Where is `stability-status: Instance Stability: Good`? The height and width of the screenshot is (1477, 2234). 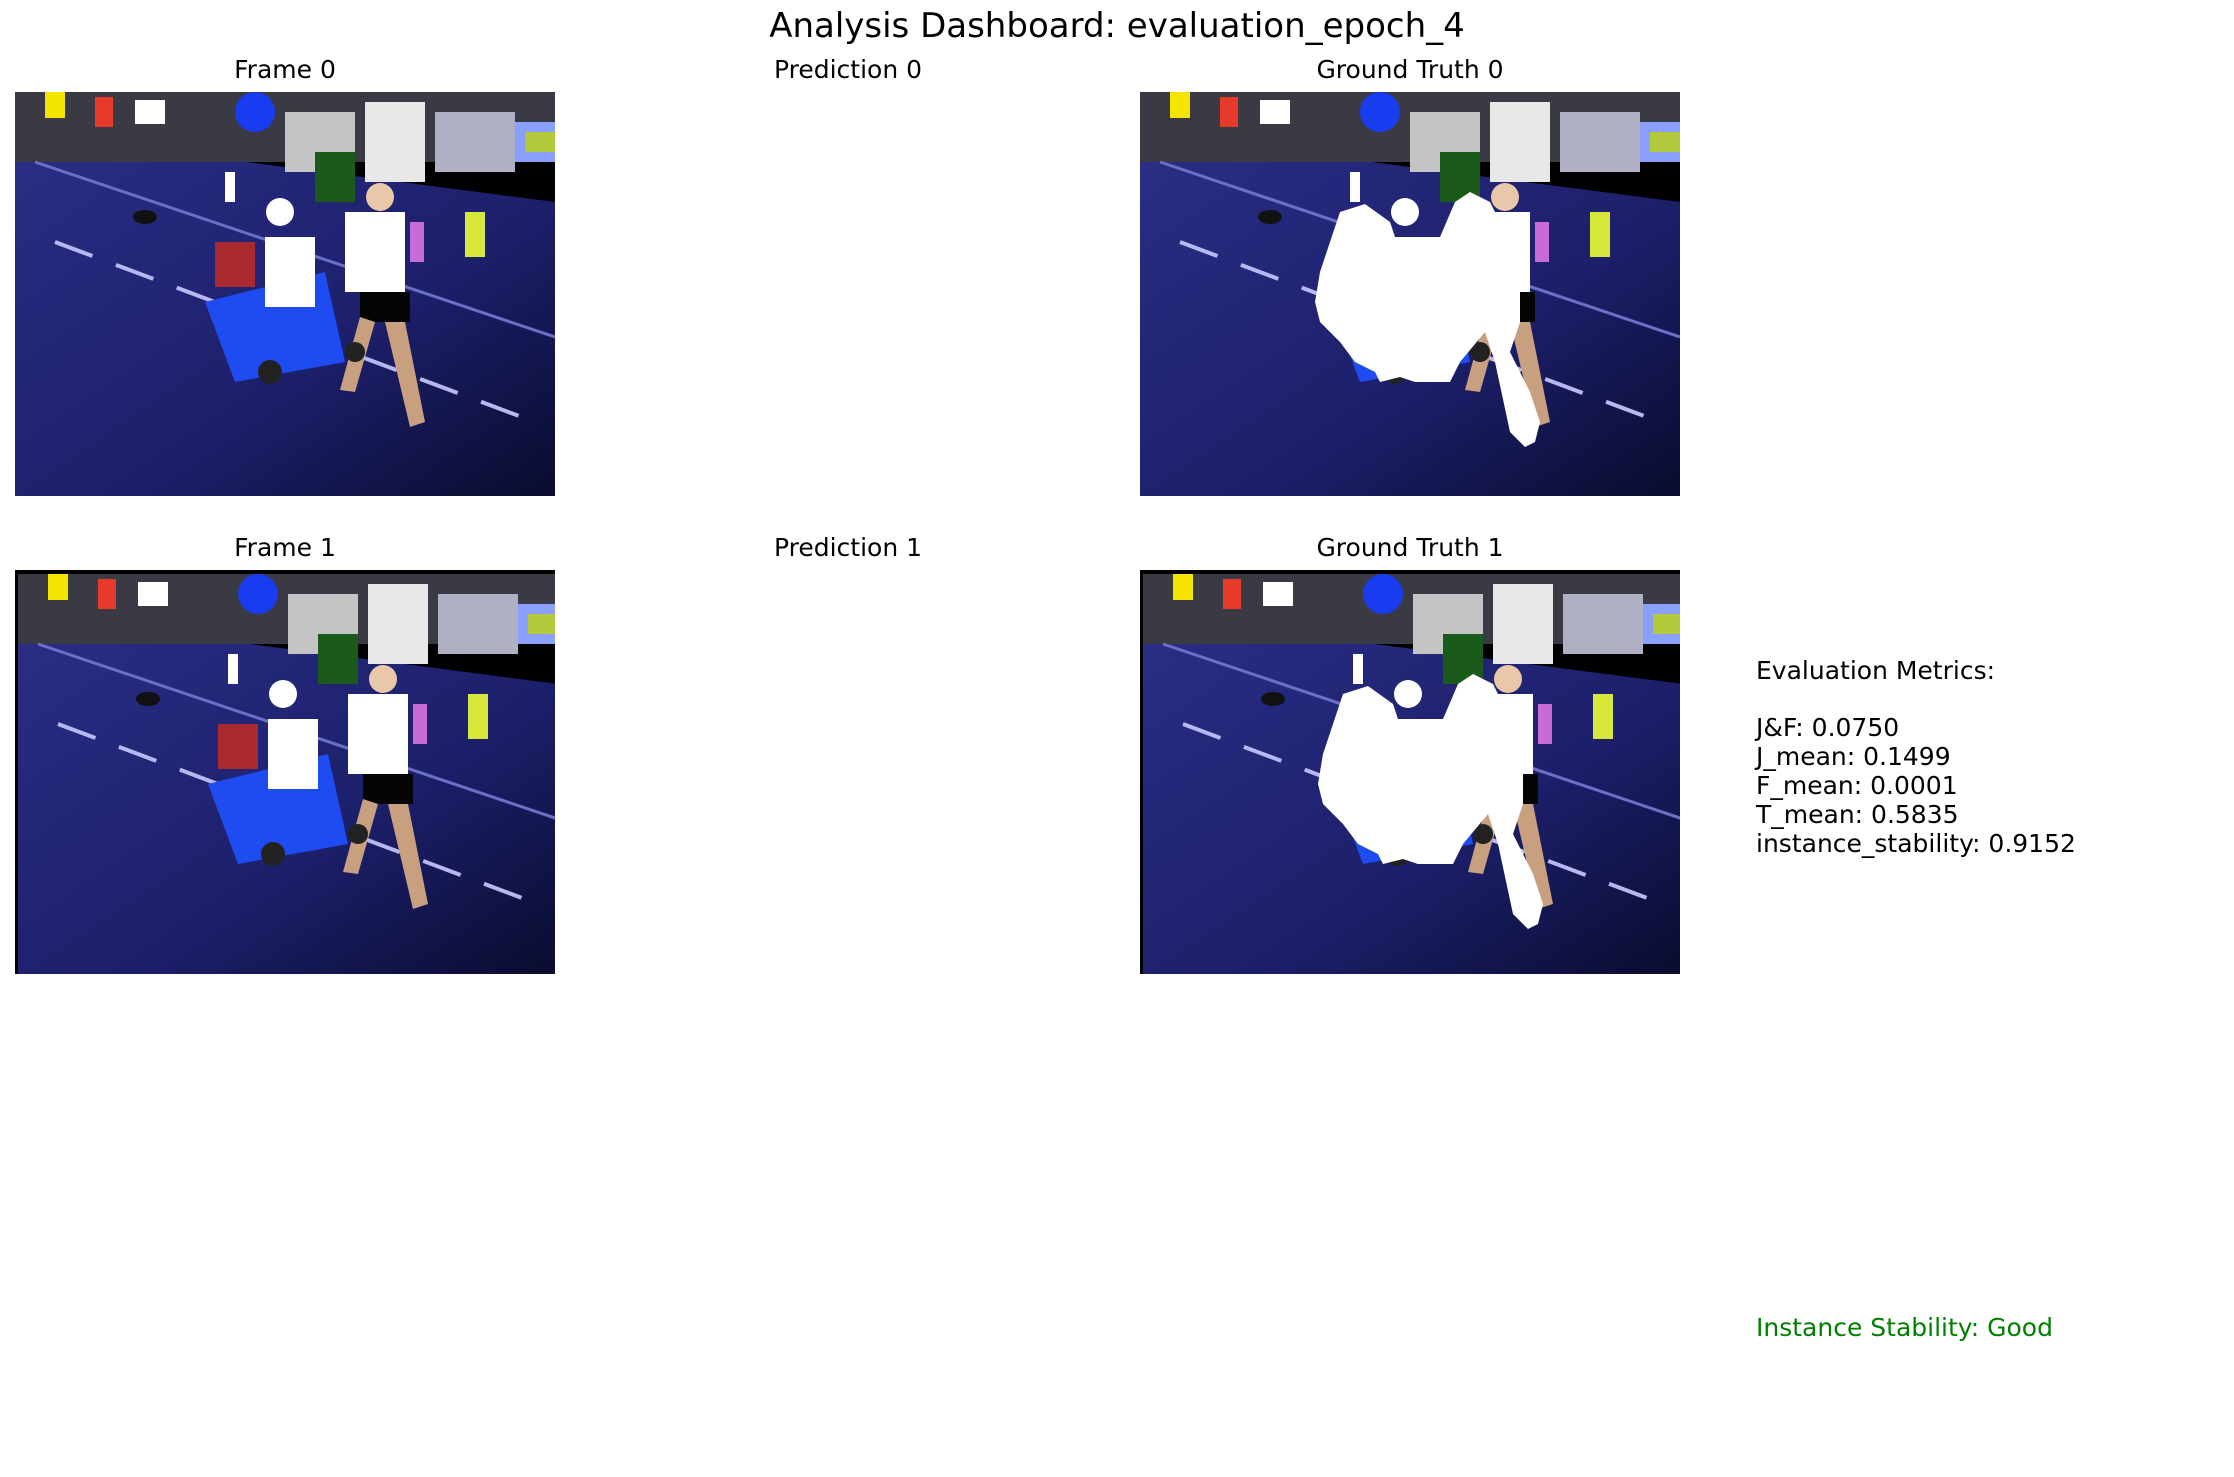 stability-status: Instance Stability: Good is located at coordinates (1904, 1327).